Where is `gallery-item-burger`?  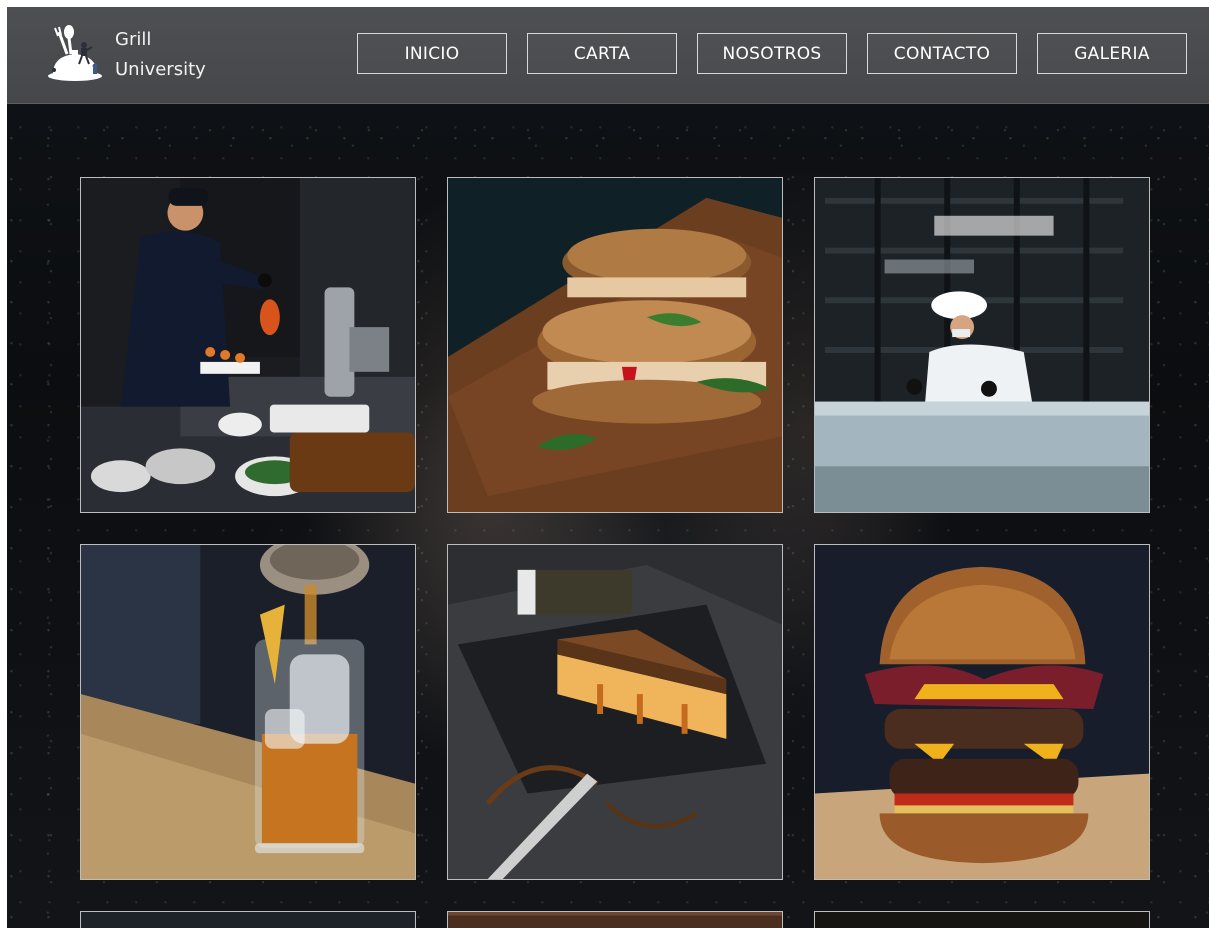
gallery-item-burger is located at coordinates (982, 712).